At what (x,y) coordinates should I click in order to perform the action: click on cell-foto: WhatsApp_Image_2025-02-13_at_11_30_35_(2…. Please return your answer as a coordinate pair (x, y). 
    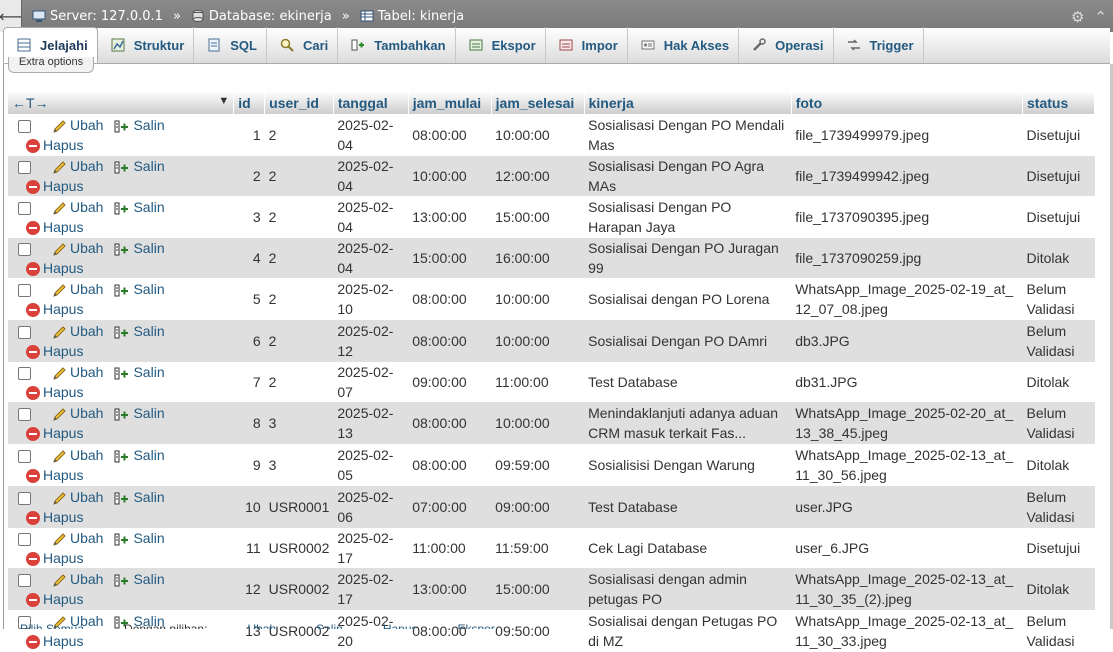
    Looking at the image, I should click on (907, 589).